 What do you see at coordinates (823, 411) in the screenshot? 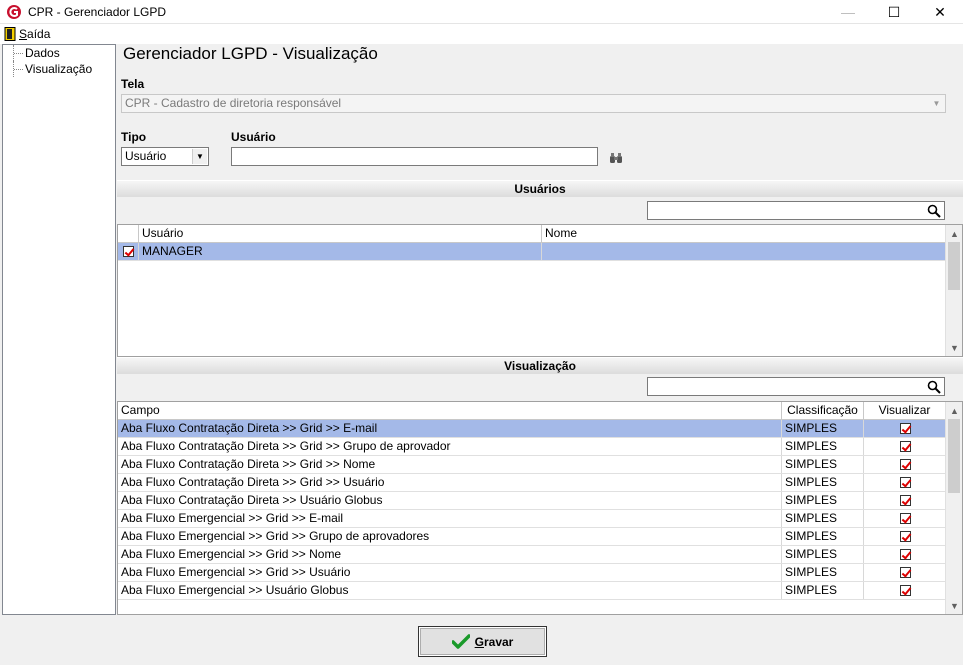
I see `column-header-classificacao: Classificação` at bounding box center [823, 411].